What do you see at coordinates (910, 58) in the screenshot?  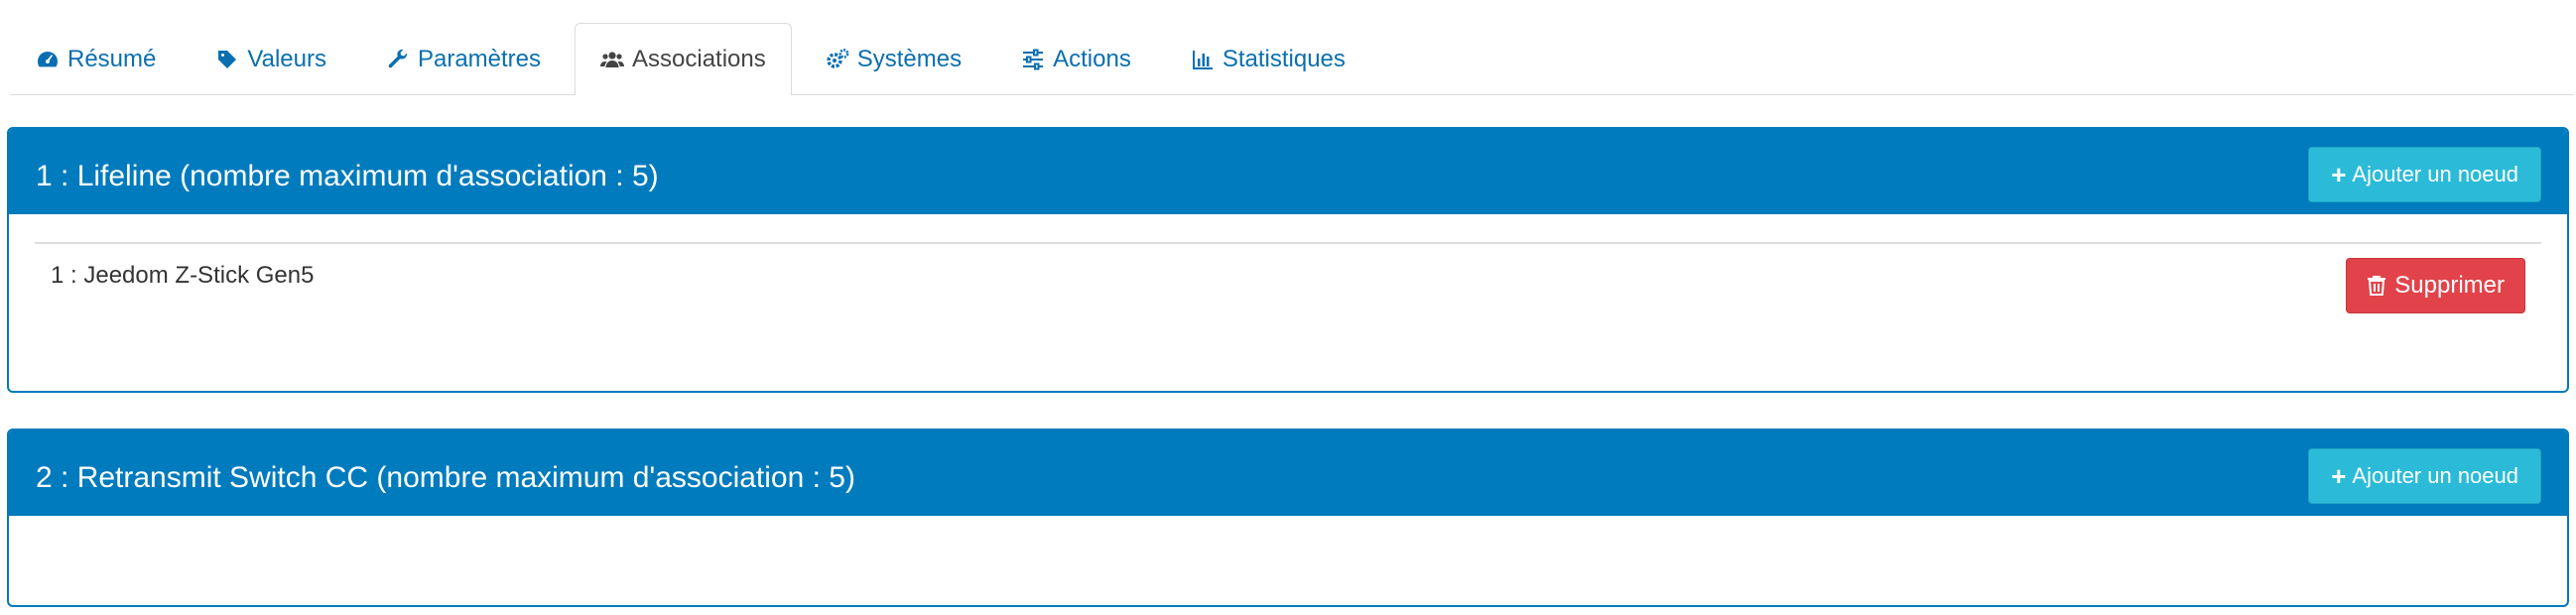 I see `tab-label: Systèmes` at bounding box center [910, 58].